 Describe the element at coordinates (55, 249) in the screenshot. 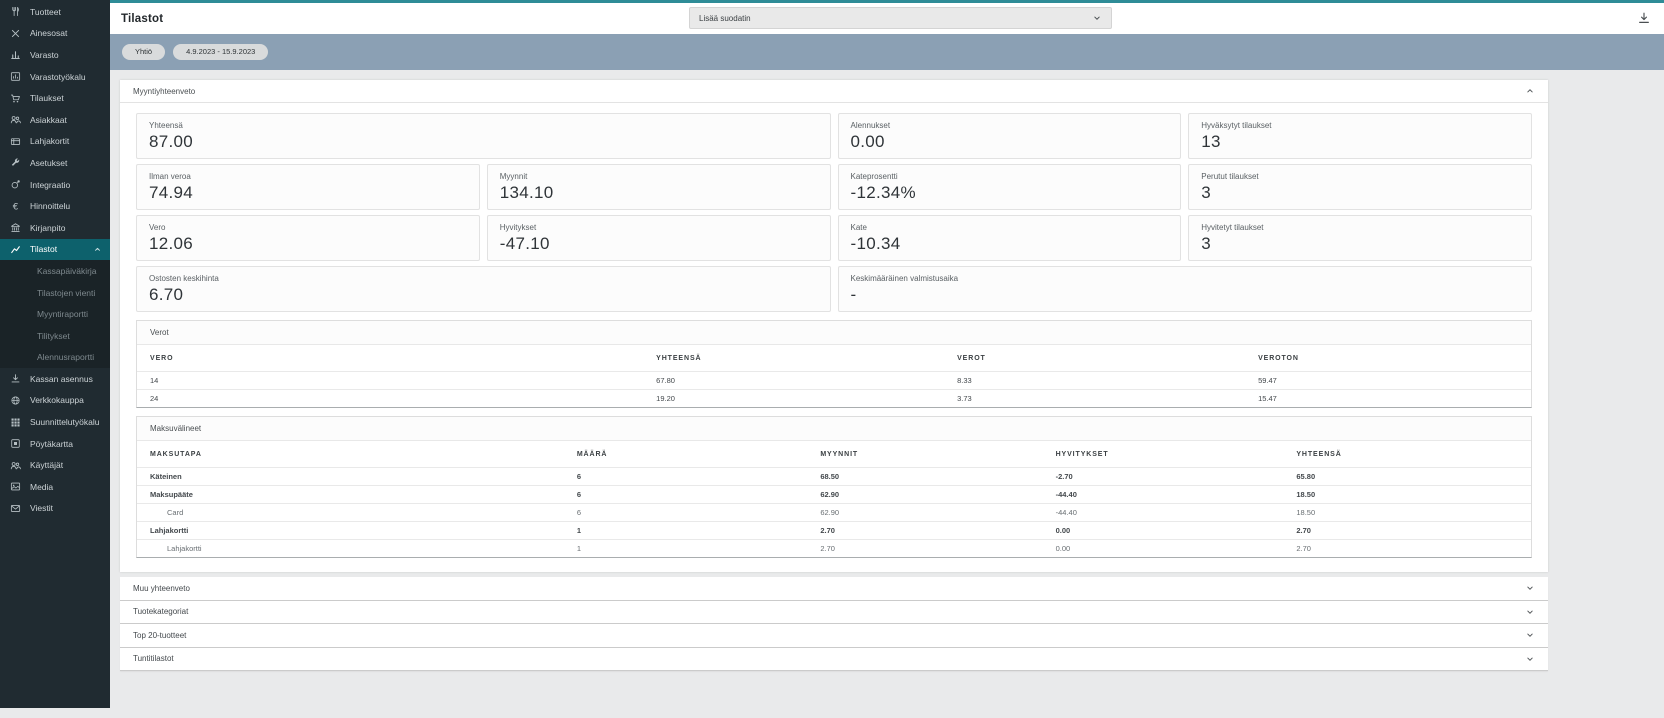

I see `sidebar-item-tilastot: Tilastot` at that location.